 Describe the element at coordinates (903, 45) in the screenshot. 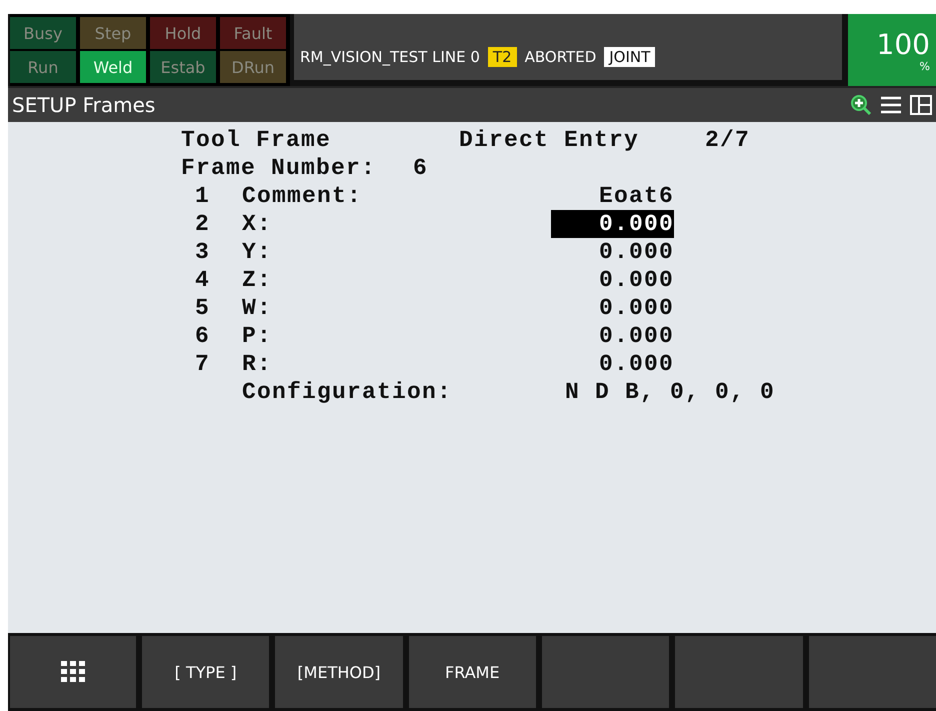

I see `override-value: 100` at that location.